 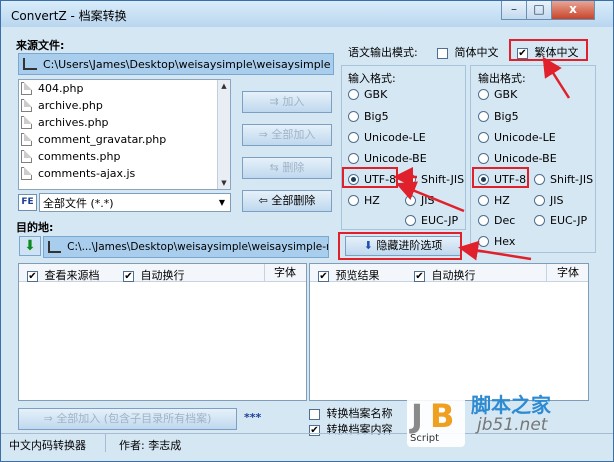 I want to click on preview-label: 预览结果, so click(x=357, y=275).